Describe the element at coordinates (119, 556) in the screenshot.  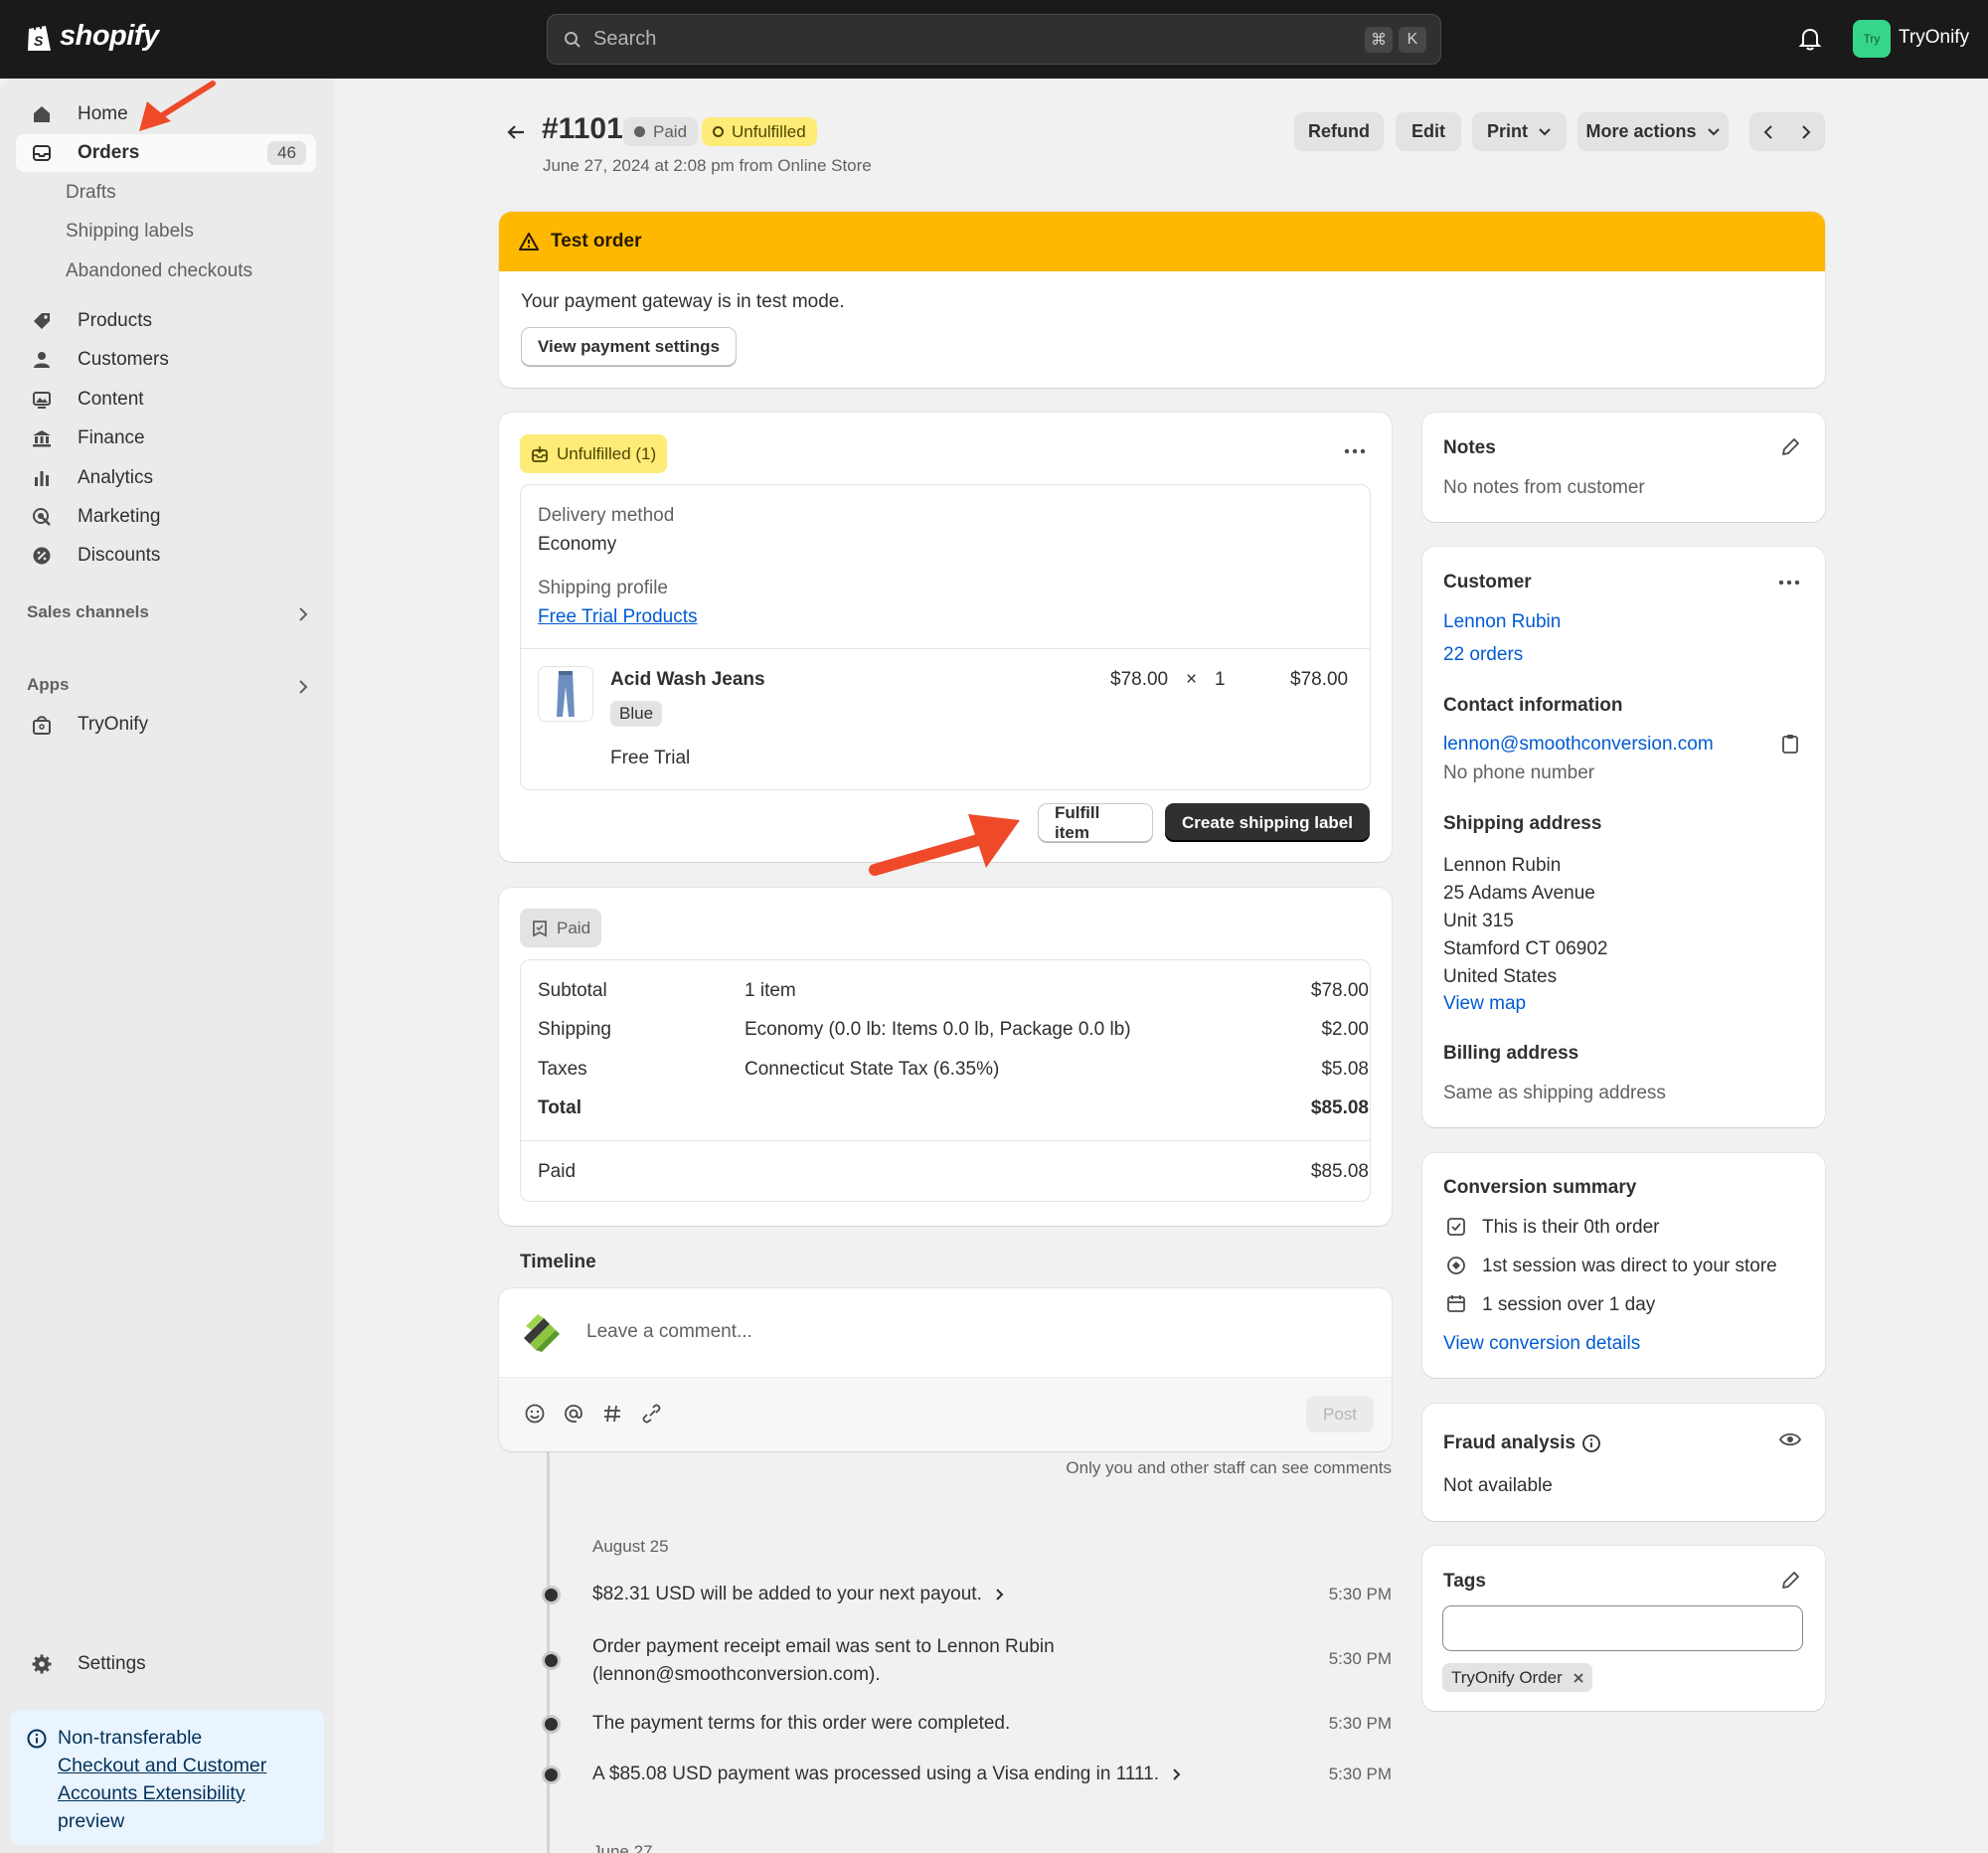
I see `sidebar-label: Discounts` at that location.